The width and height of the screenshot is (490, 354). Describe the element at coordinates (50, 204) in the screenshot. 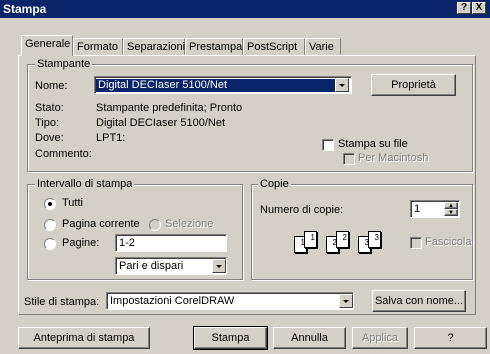

I see `all-radio` at that location.